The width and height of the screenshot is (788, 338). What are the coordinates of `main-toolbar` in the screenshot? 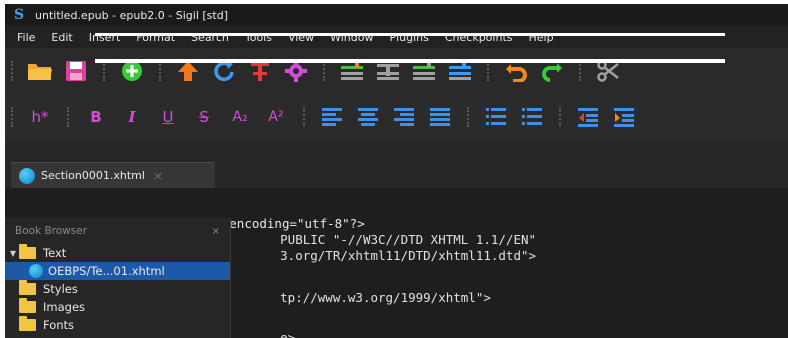 It's located at (396, 71).